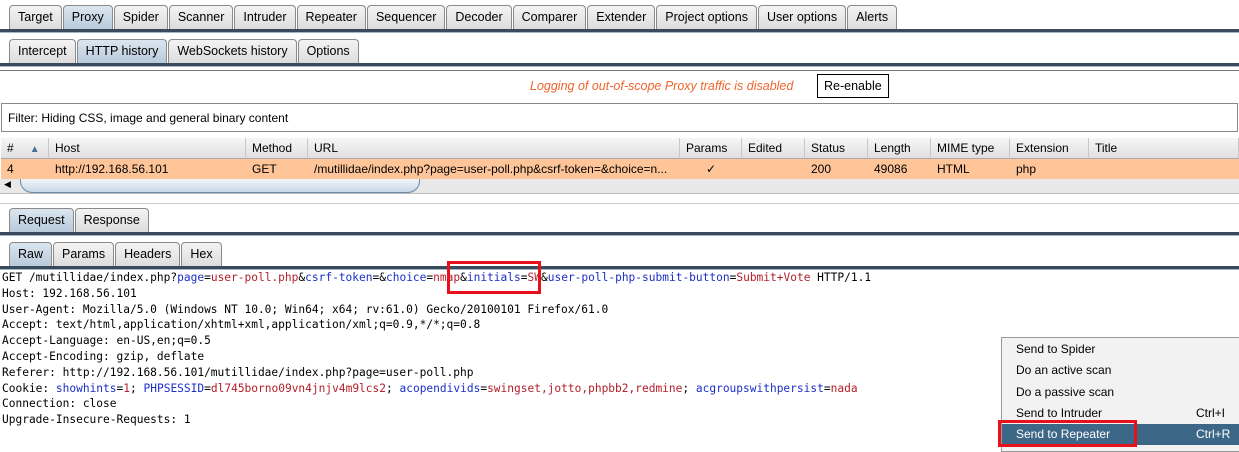  I want to click on column-header-length: Length, so click(899, 148).